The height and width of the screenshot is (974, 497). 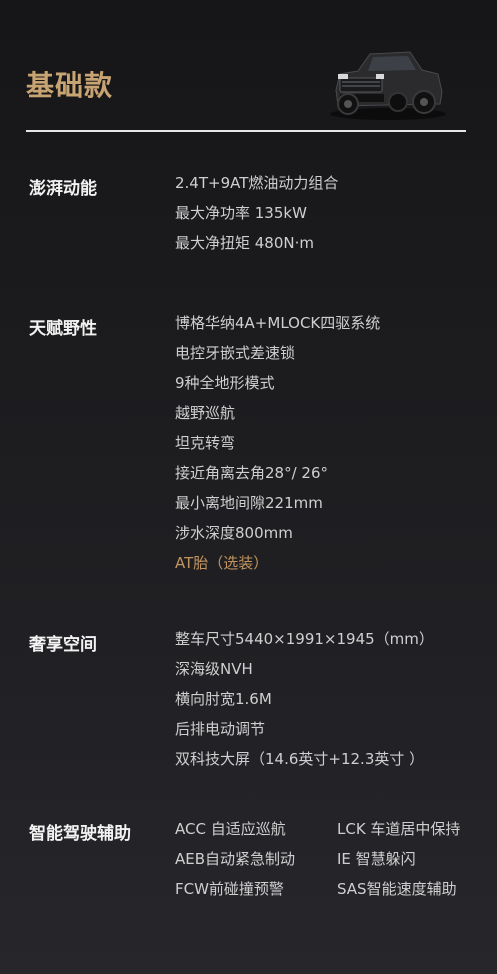 What do you see at coordinates (376, 859) in the screenshot?
I see `spec-item: IE 智慧躲闪` at bounding box center [376, 859].